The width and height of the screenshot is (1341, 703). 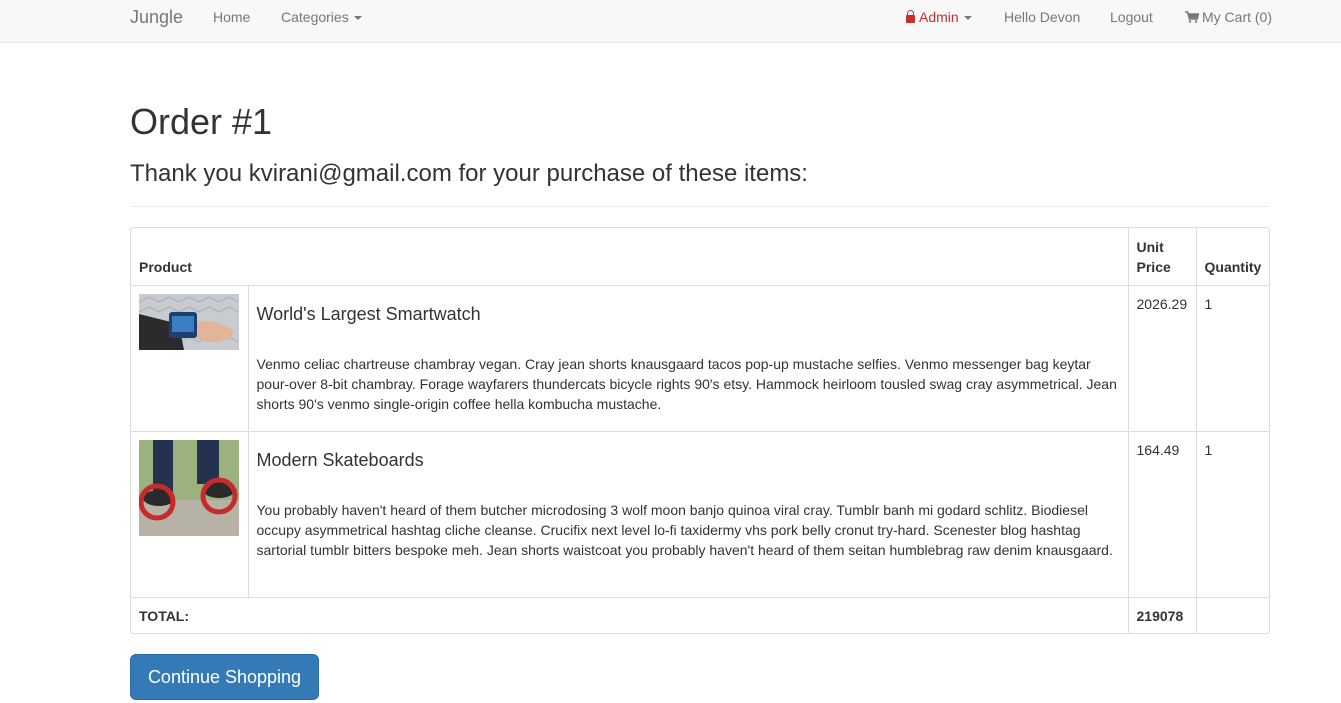 I want to click on unit-price-cell: 164.49, so click(x=1162, y=513).